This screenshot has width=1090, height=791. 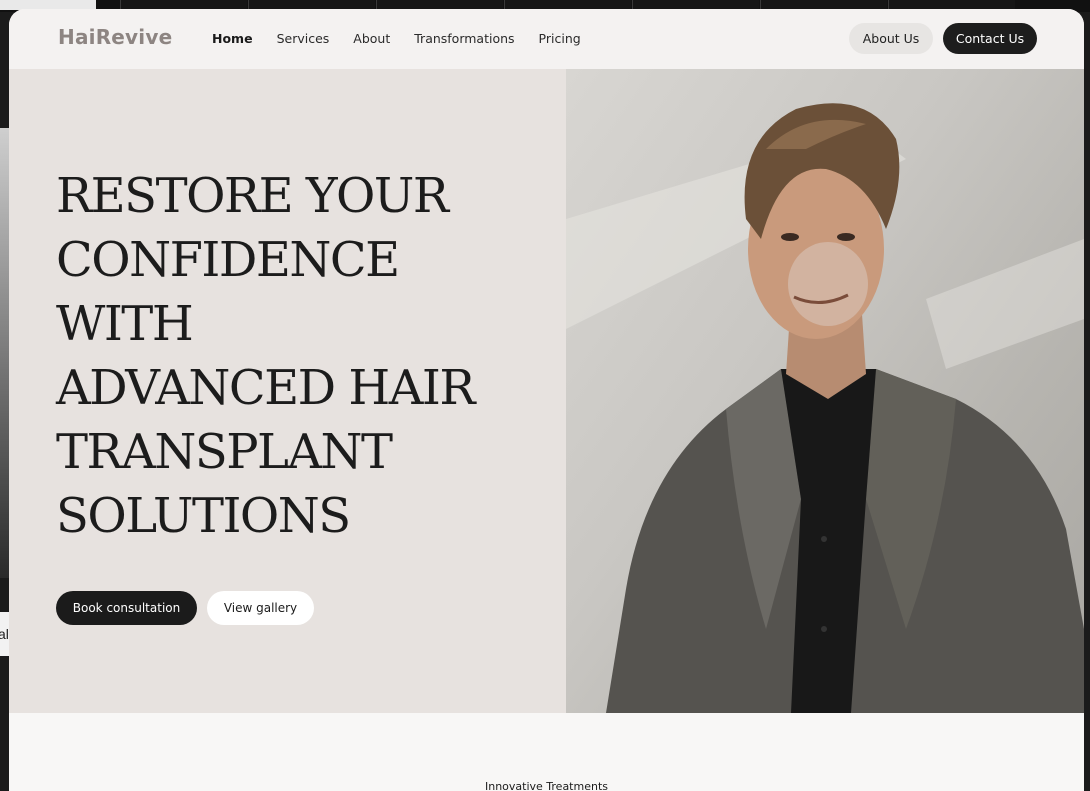 What do you see at coordinates (303, 38) in the screenshot?
I see `nav-link-services: Services` at bounding box center [303, 38].